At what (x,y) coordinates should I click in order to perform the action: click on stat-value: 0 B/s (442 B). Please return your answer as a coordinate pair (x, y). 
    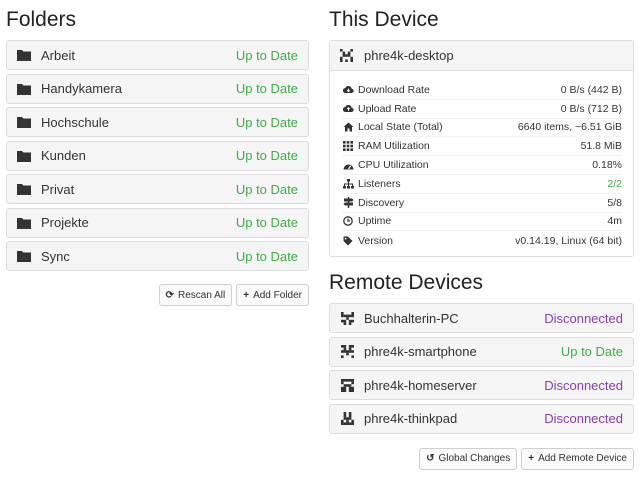
    Looking at the image, I should click on (591, 89).